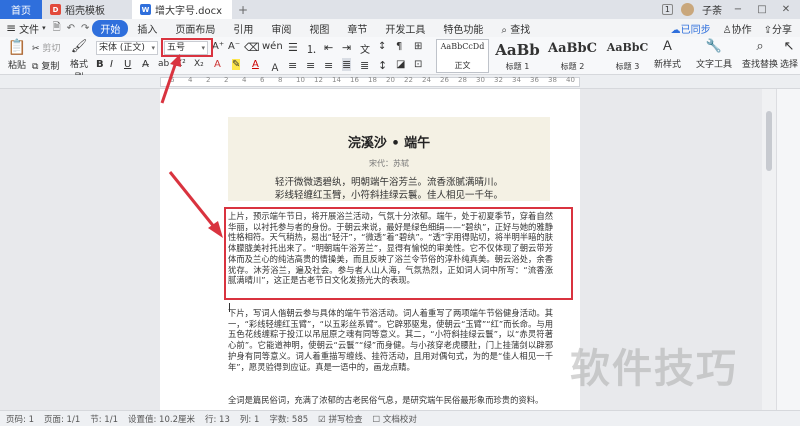 Image resolution: width=800 pixels, height=426 pixels. What do you see at coordinates (769, 141) in the screenshot?
I see `scrollbar-thumb` at bounding box center [769, 141].